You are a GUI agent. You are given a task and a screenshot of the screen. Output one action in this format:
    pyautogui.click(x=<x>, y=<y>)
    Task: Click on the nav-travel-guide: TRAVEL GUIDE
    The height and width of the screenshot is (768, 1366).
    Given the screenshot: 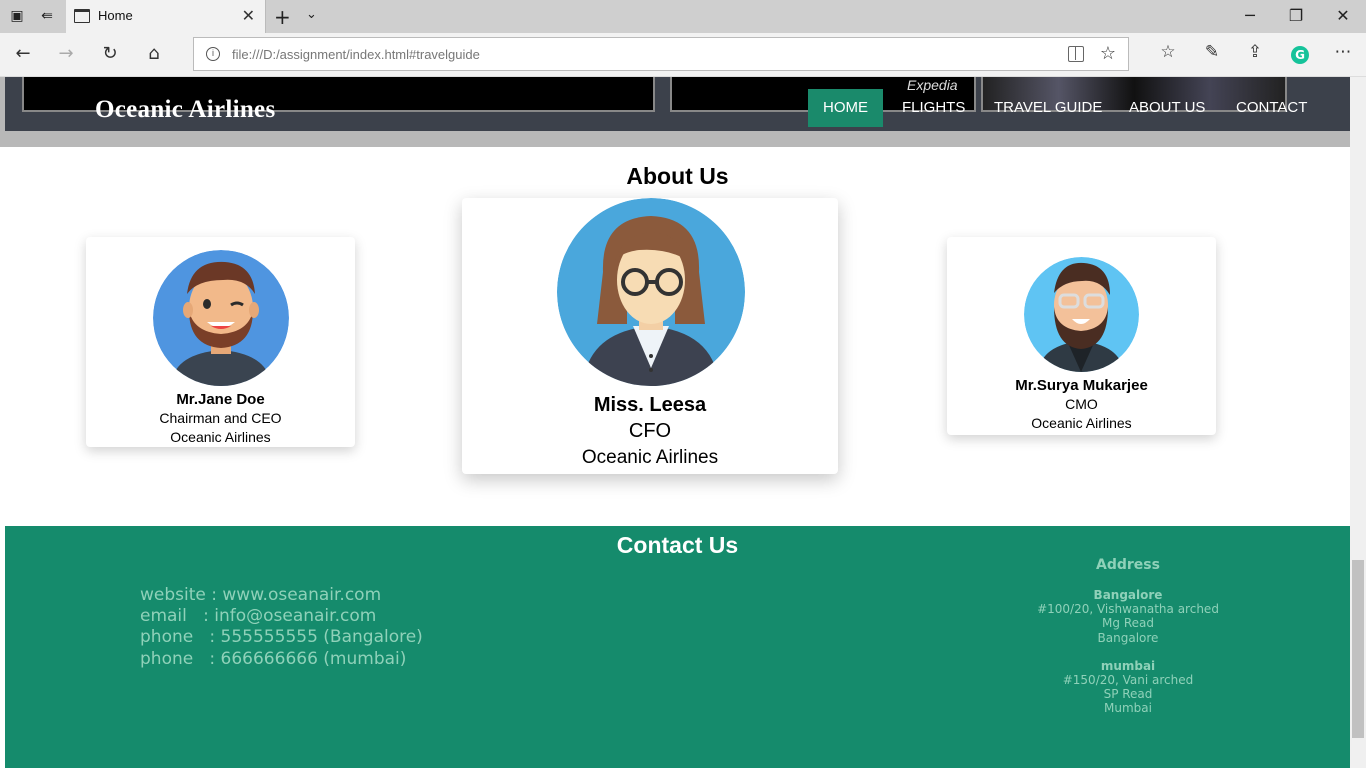 What is the action you would take?
    pyautogui.click(x=1048, y=108)
    